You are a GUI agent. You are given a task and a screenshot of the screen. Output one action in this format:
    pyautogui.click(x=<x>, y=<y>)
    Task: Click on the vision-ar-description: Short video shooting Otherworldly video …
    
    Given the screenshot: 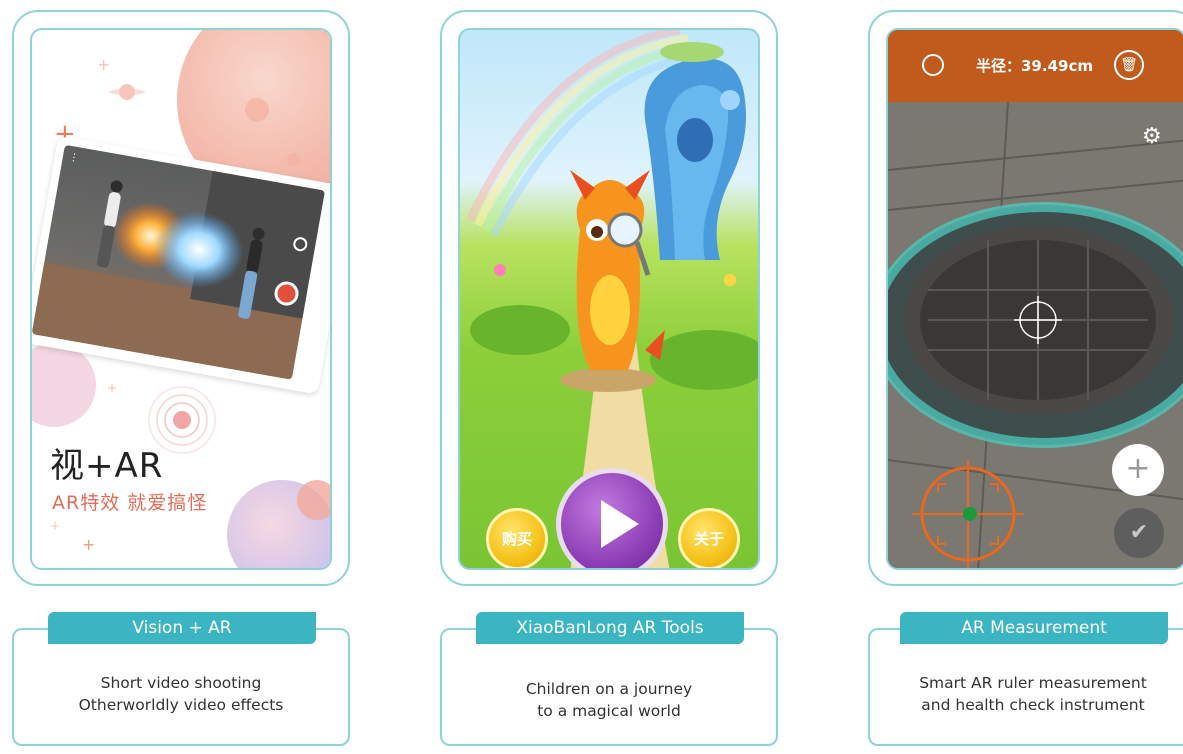 What is the action you would take?
    pyautogui.click(x=181, y=694)
    